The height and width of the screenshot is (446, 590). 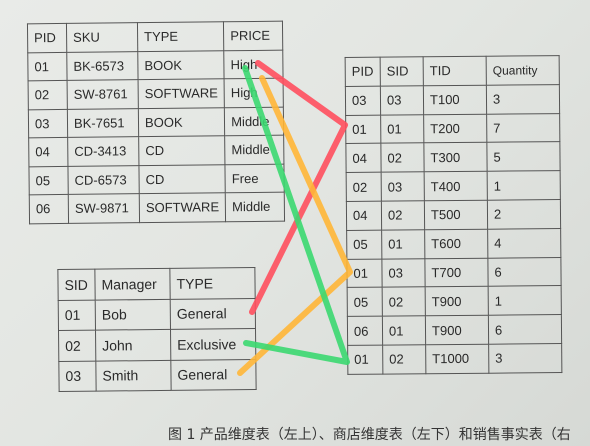 What do you see at coordinates (453, 157) in the screenshot?
I see `table-row: 04 02 T300 5` at bounding box center [453, 157].